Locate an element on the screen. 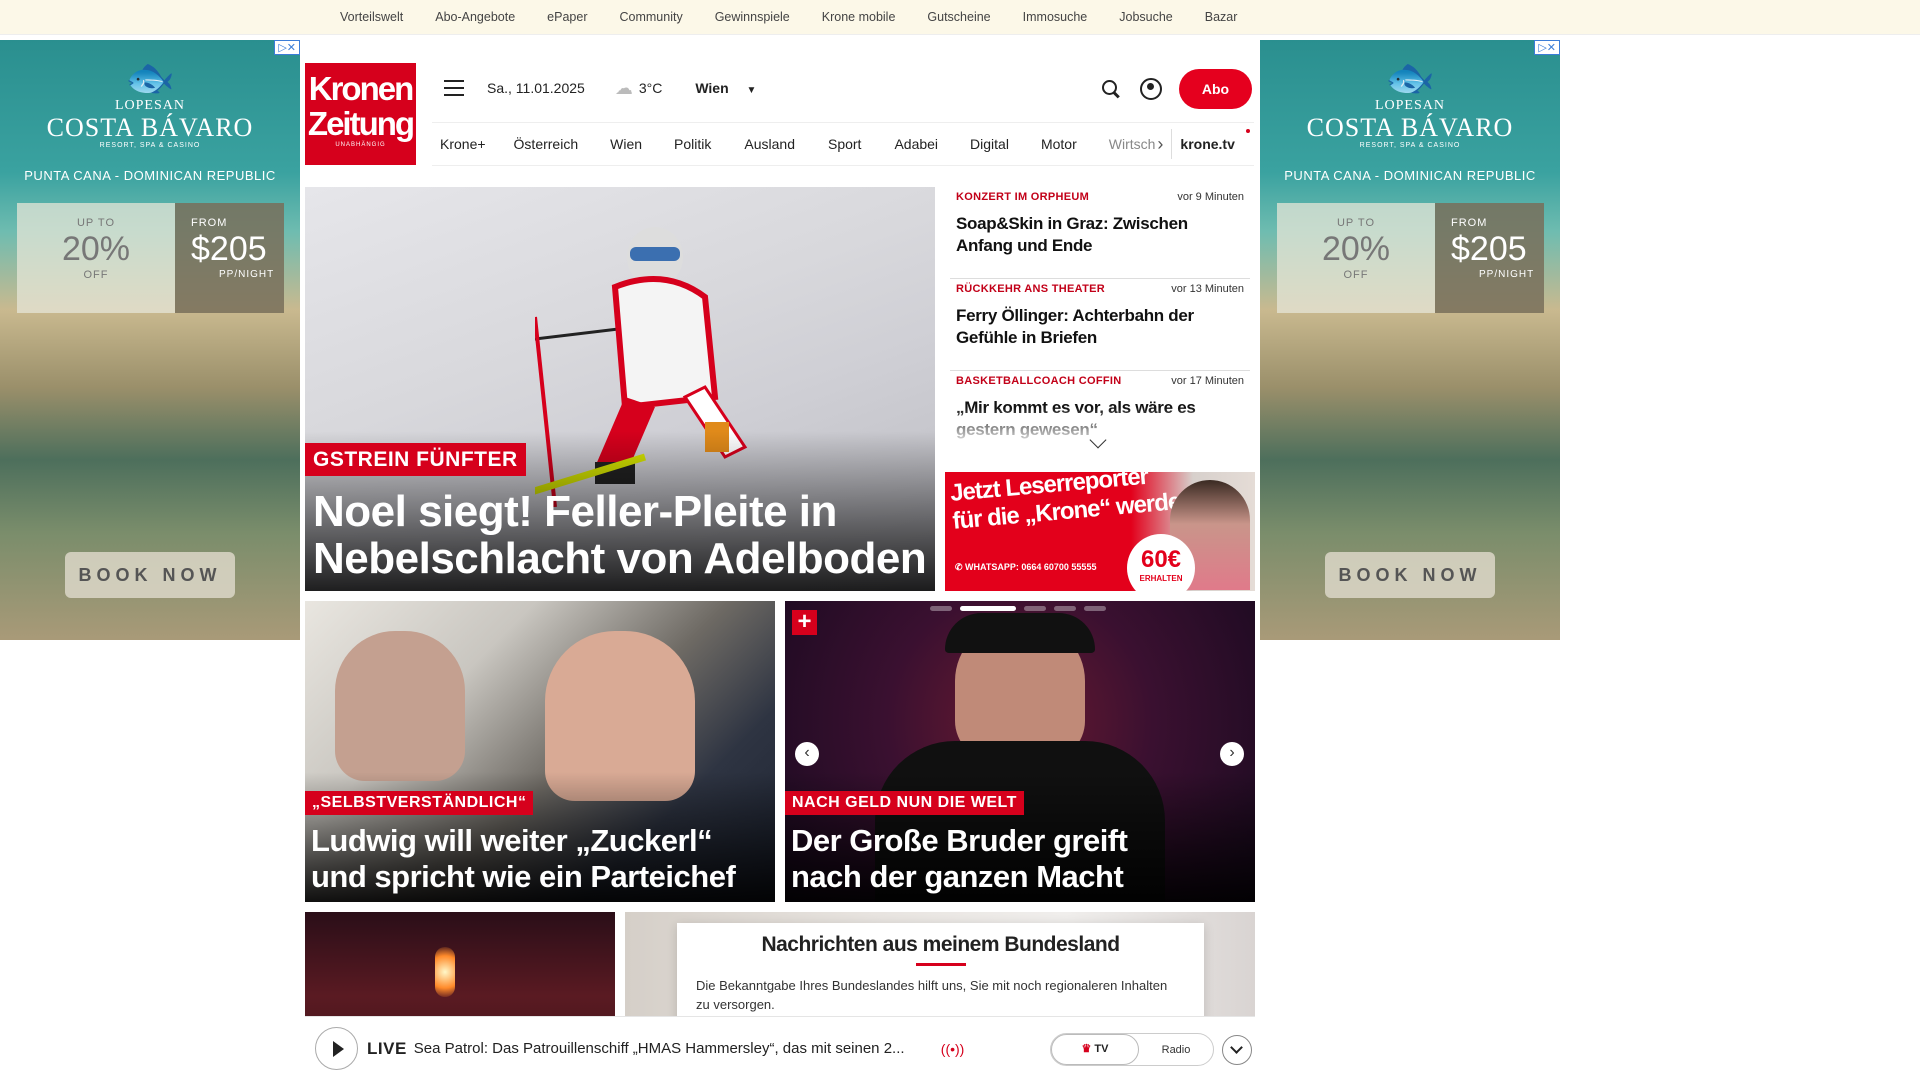 Image resolution: width=1920 pixels, height=1080 pixels. nav-adabei: Adabei is located at coordinates (924, 144).